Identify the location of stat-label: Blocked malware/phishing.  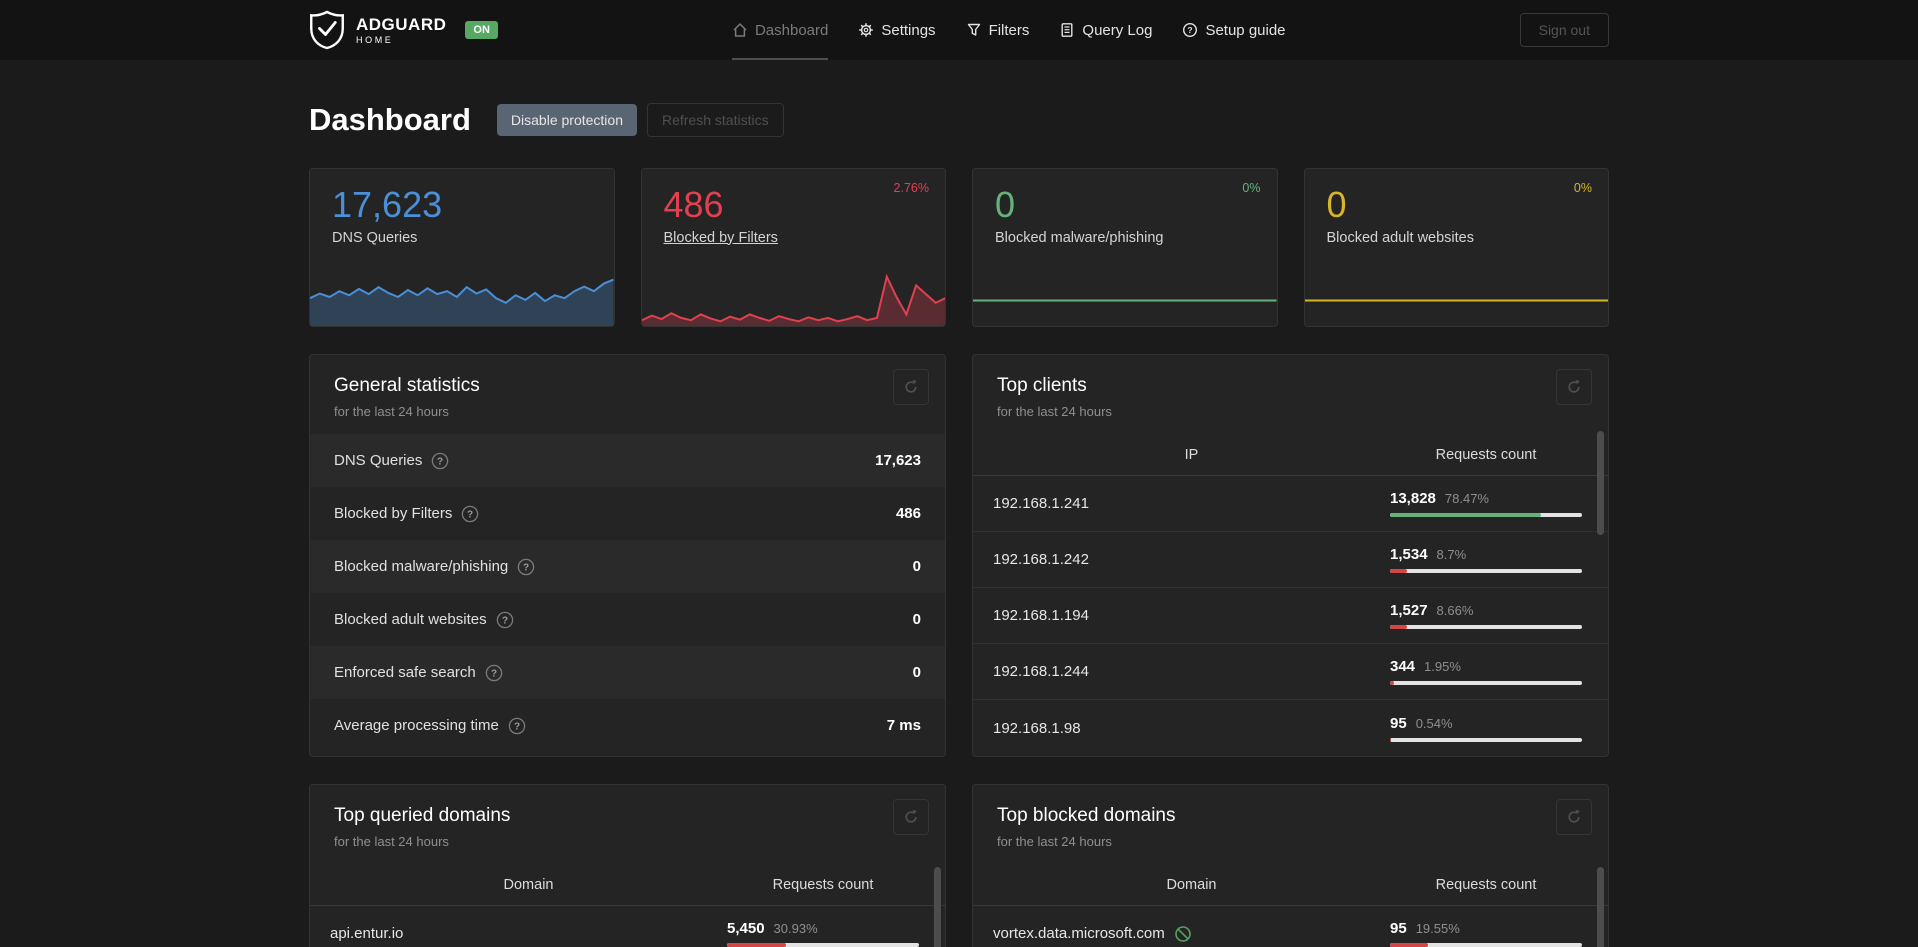
(1079, 237).